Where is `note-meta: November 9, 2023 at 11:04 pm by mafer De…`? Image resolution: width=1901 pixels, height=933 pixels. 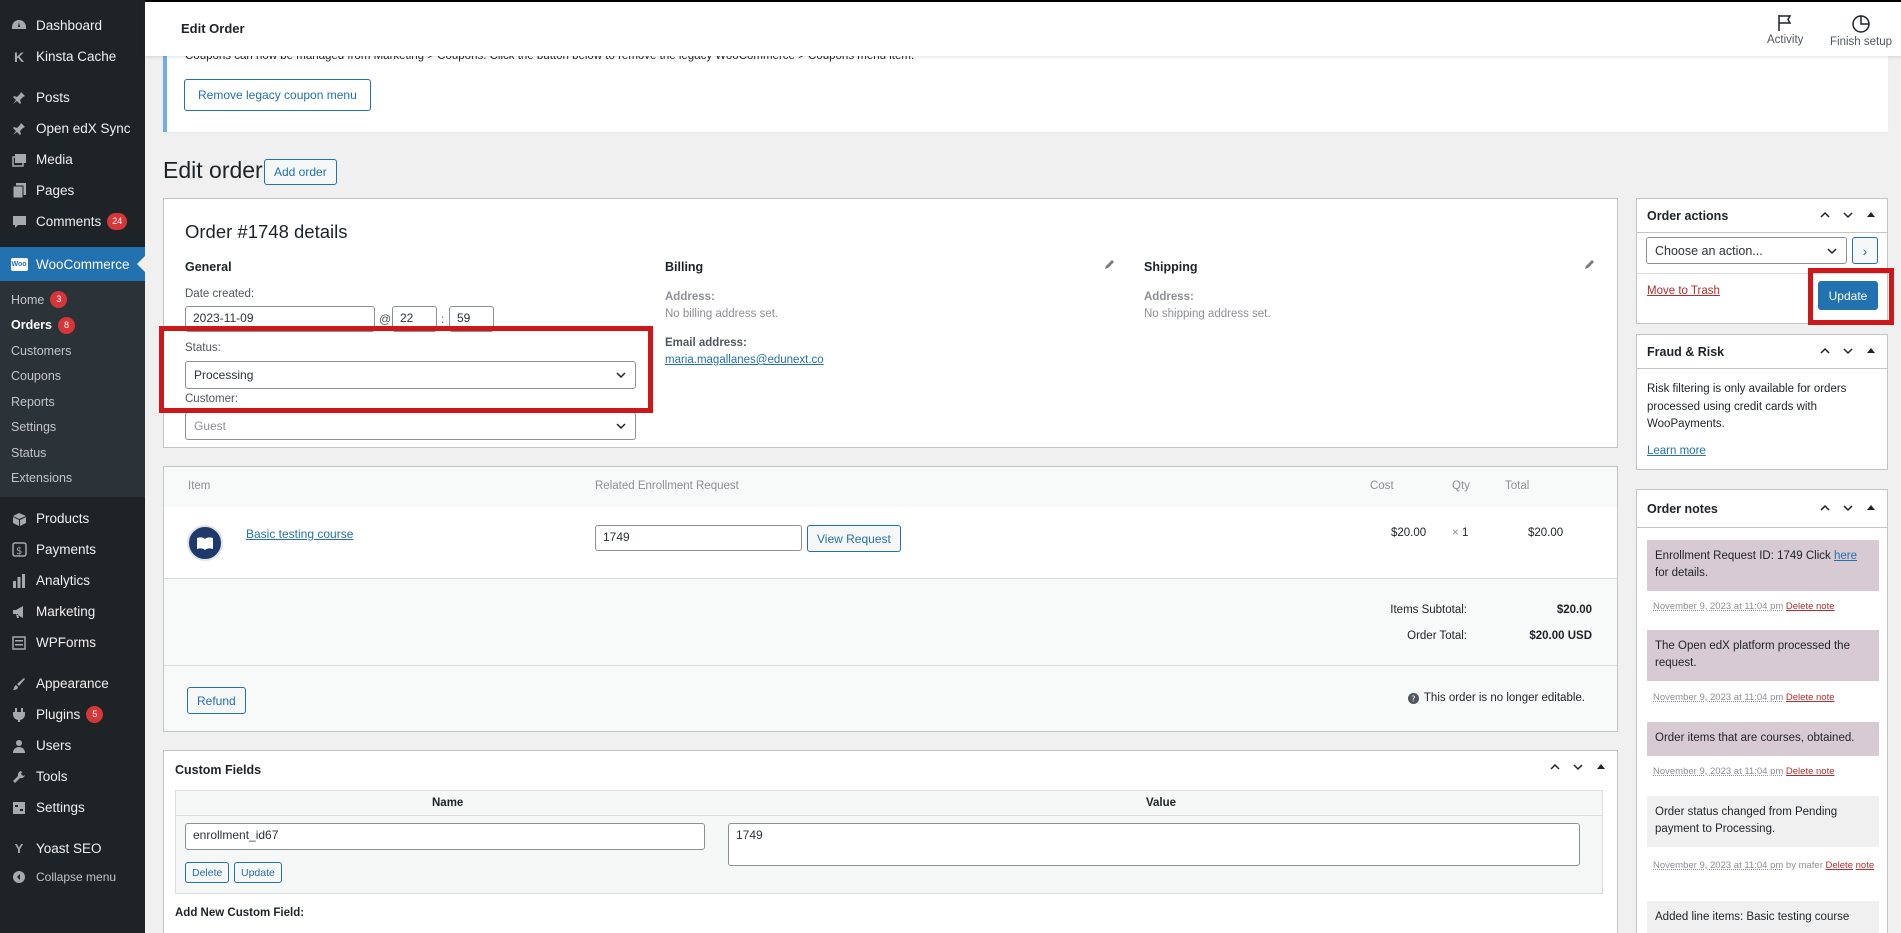
note-meta: November 9, 2023 at 11:04 pm by mafer De… is located at coordinates (1767, 865).